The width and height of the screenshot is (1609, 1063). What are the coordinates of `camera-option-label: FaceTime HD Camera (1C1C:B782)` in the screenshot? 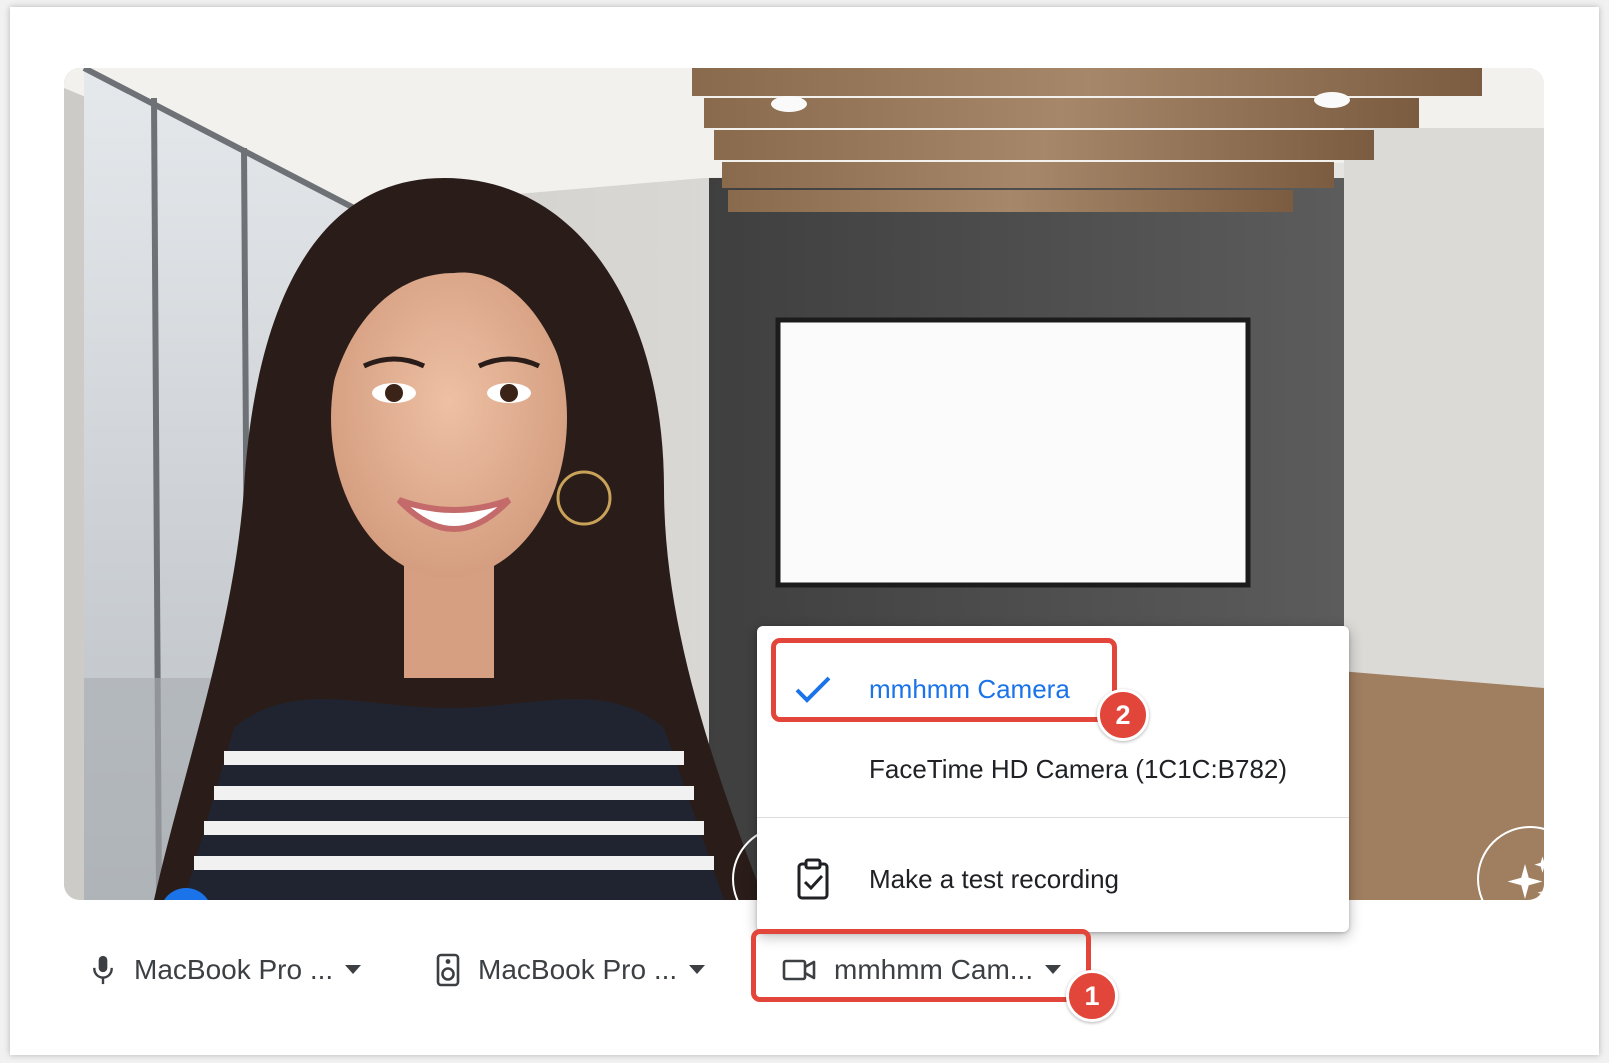 It's located at (1078, 768).